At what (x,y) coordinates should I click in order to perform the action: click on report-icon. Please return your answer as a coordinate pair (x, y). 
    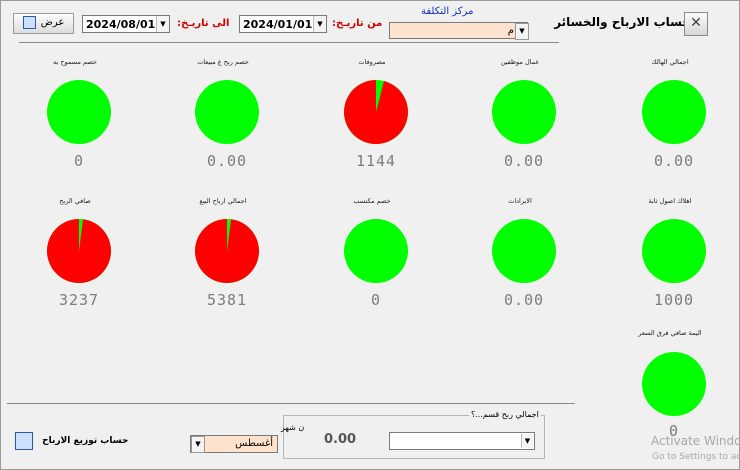
    Looking at the image, I should click on (29, 22).